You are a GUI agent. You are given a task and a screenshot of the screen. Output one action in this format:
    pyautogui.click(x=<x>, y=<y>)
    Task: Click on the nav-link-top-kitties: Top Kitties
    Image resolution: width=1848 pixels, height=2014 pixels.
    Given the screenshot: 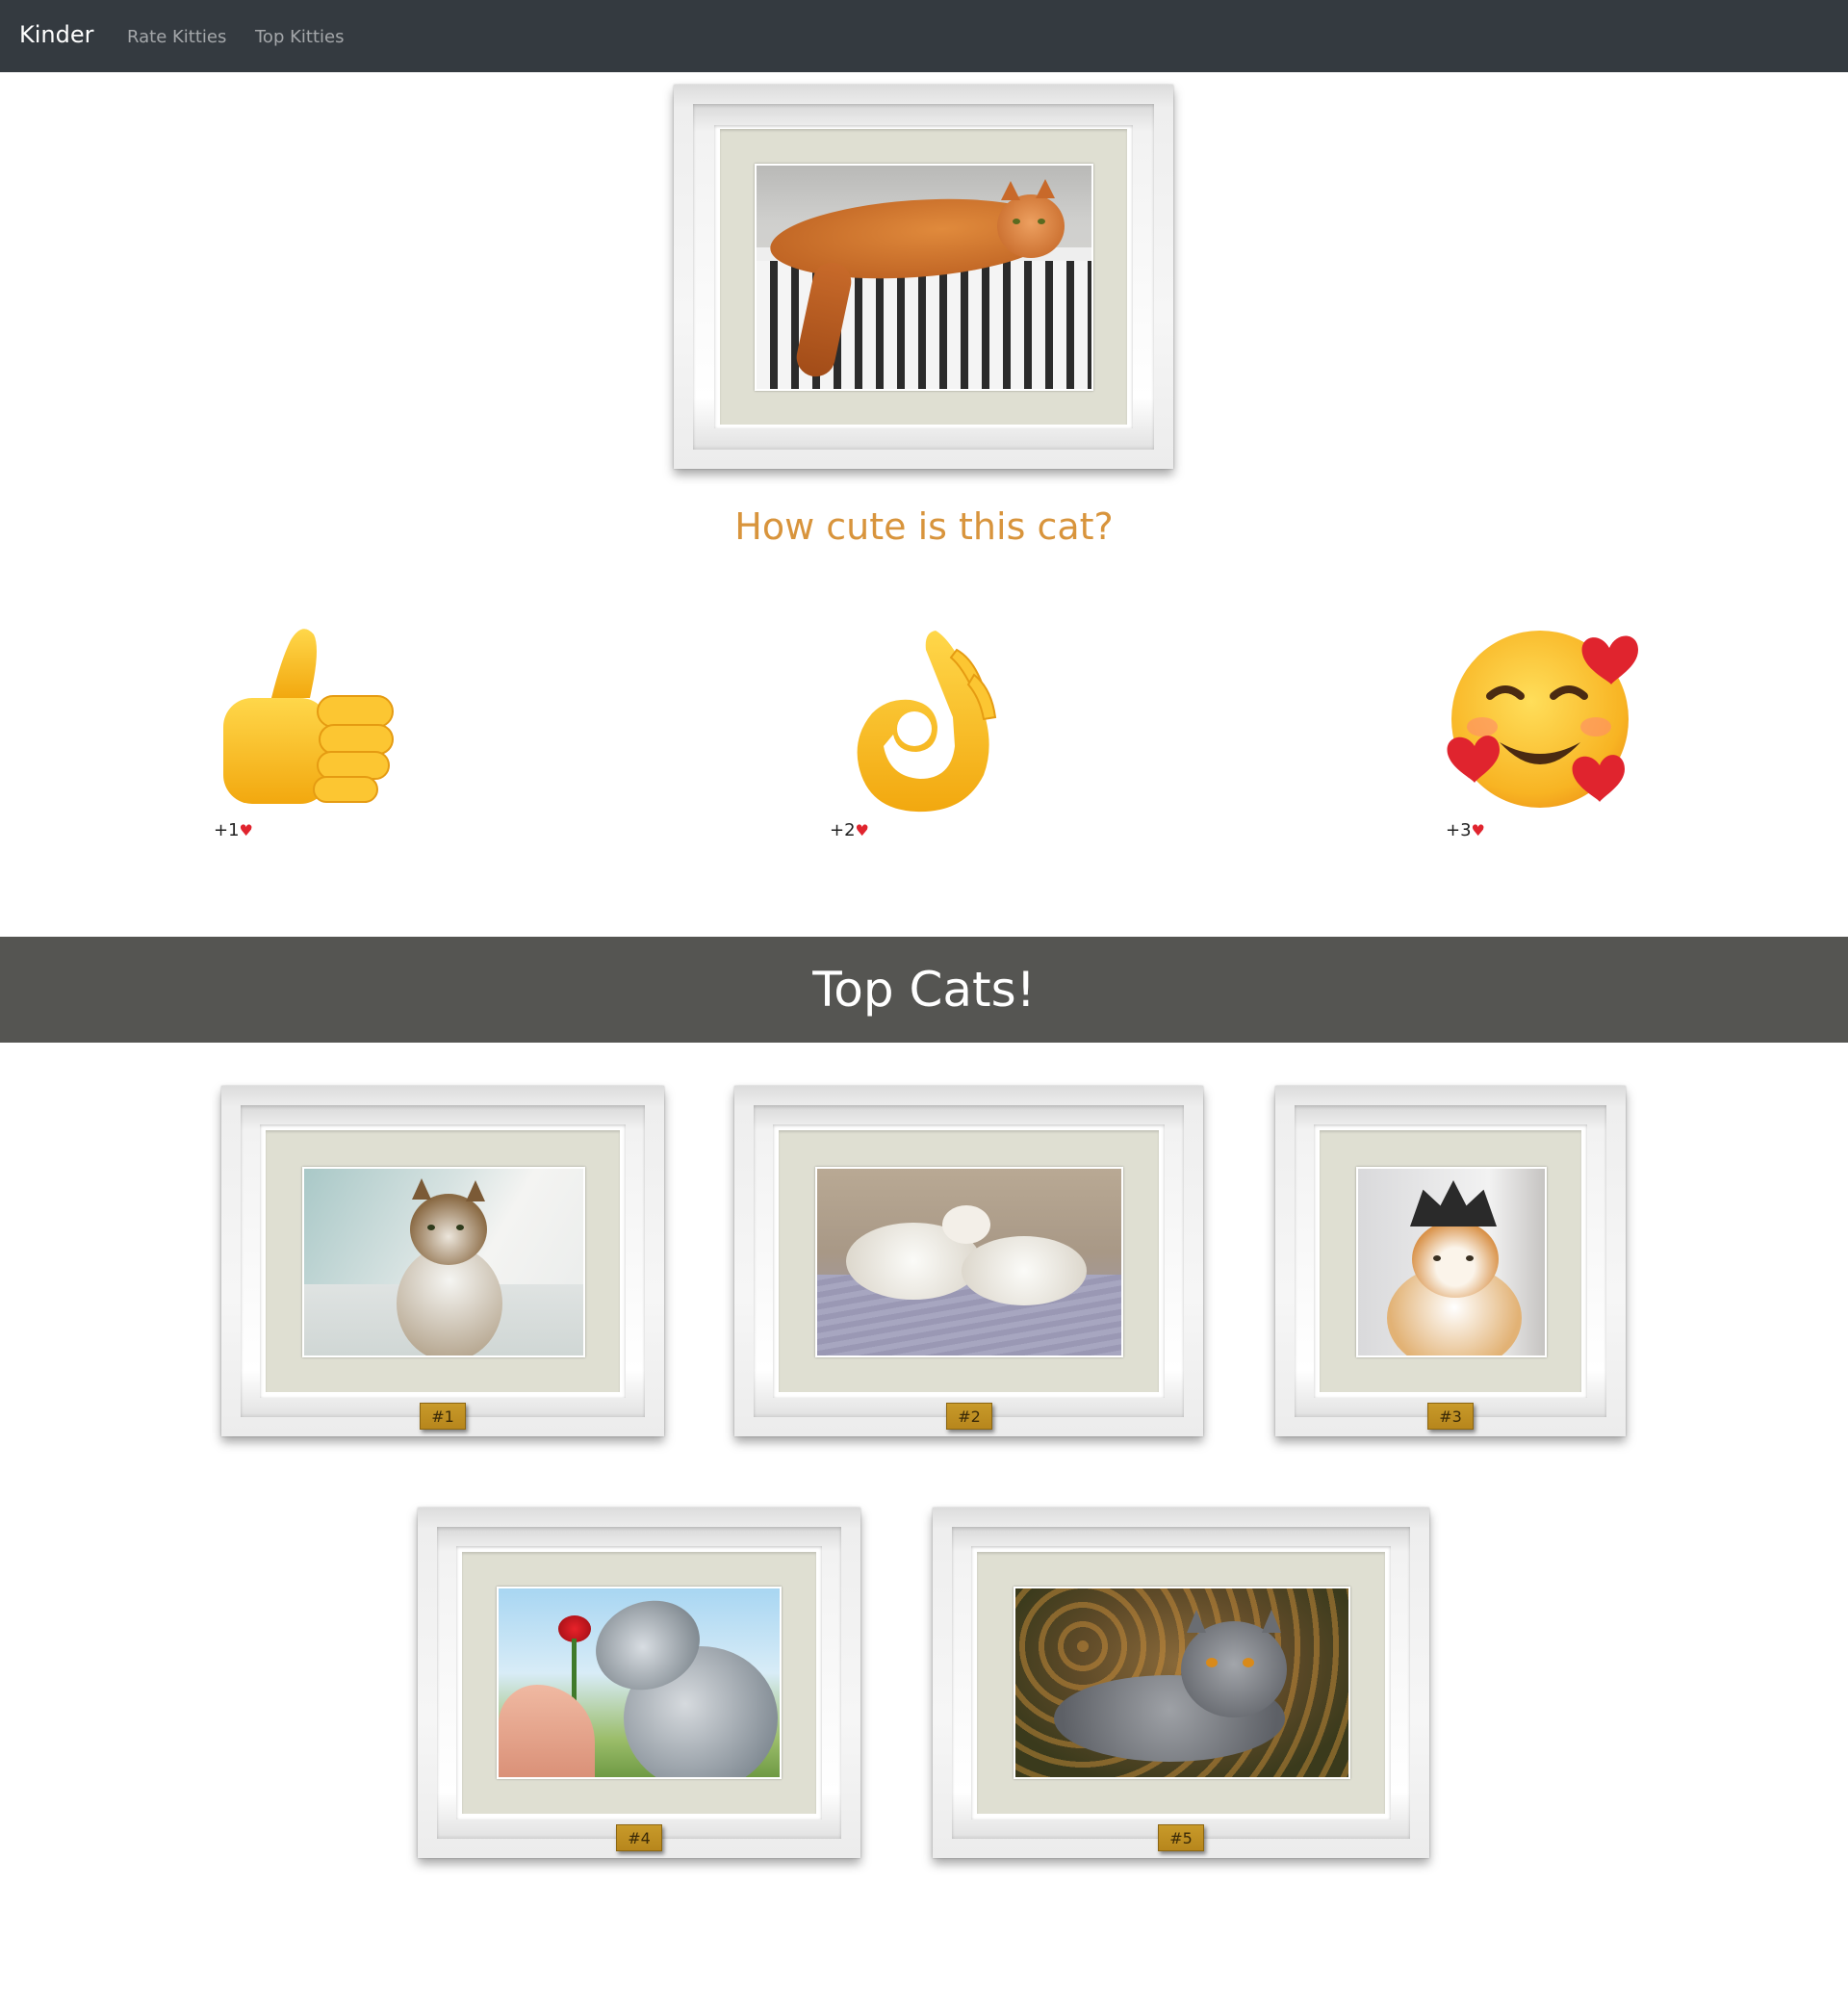 What is the action you would take?
    pyautogui.click(x=299, y=37)
    